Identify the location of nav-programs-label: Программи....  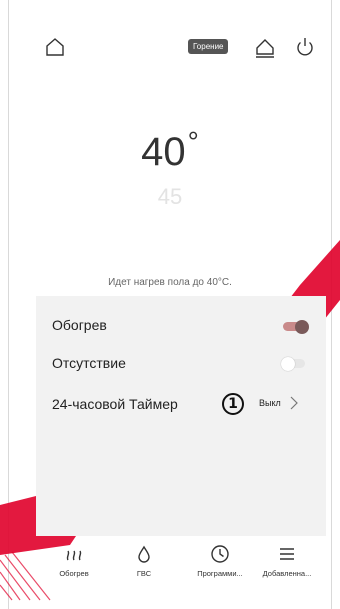
(220, 573).